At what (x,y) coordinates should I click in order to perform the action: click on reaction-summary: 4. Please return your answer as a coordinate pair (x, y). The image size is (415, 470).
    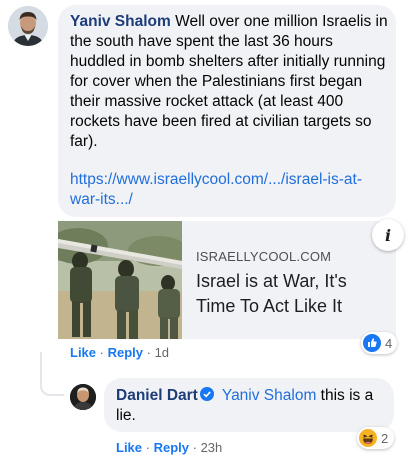
    Looking at the image, I should click on (379, 343).